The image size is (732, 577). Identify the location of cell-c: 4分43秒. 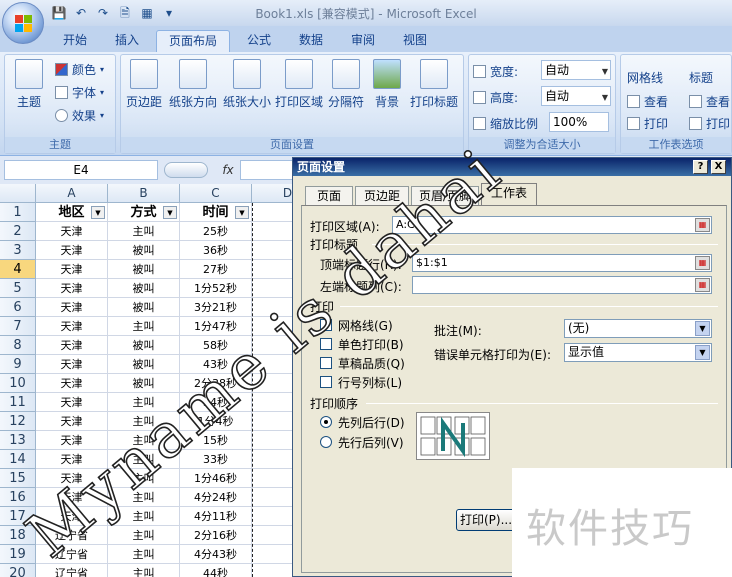
(216, 554).